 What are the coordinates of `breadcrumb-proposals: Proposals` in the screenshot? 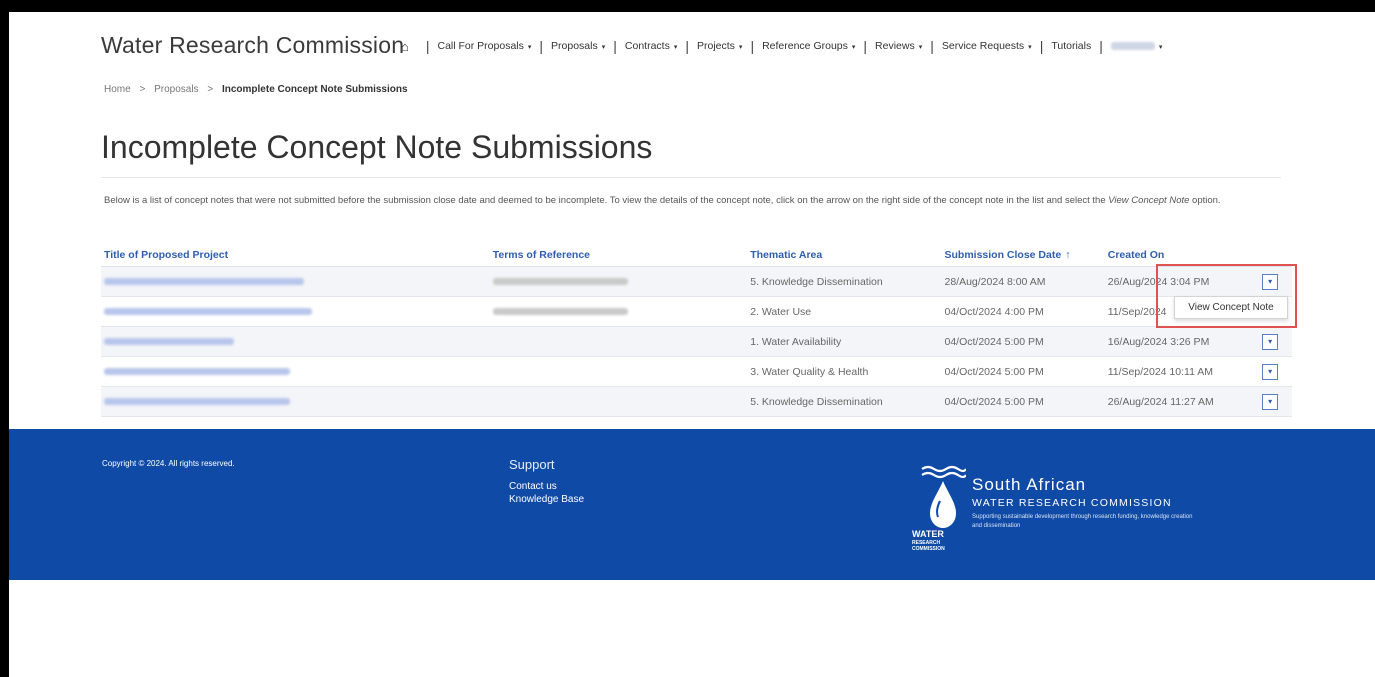 It's located at (176, 89).